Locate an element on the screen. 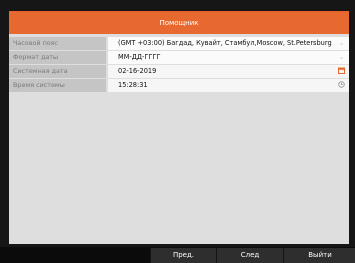 This screenshot has height=263, width=355. prev-button: Пред. is located at coordinates (183, 255).